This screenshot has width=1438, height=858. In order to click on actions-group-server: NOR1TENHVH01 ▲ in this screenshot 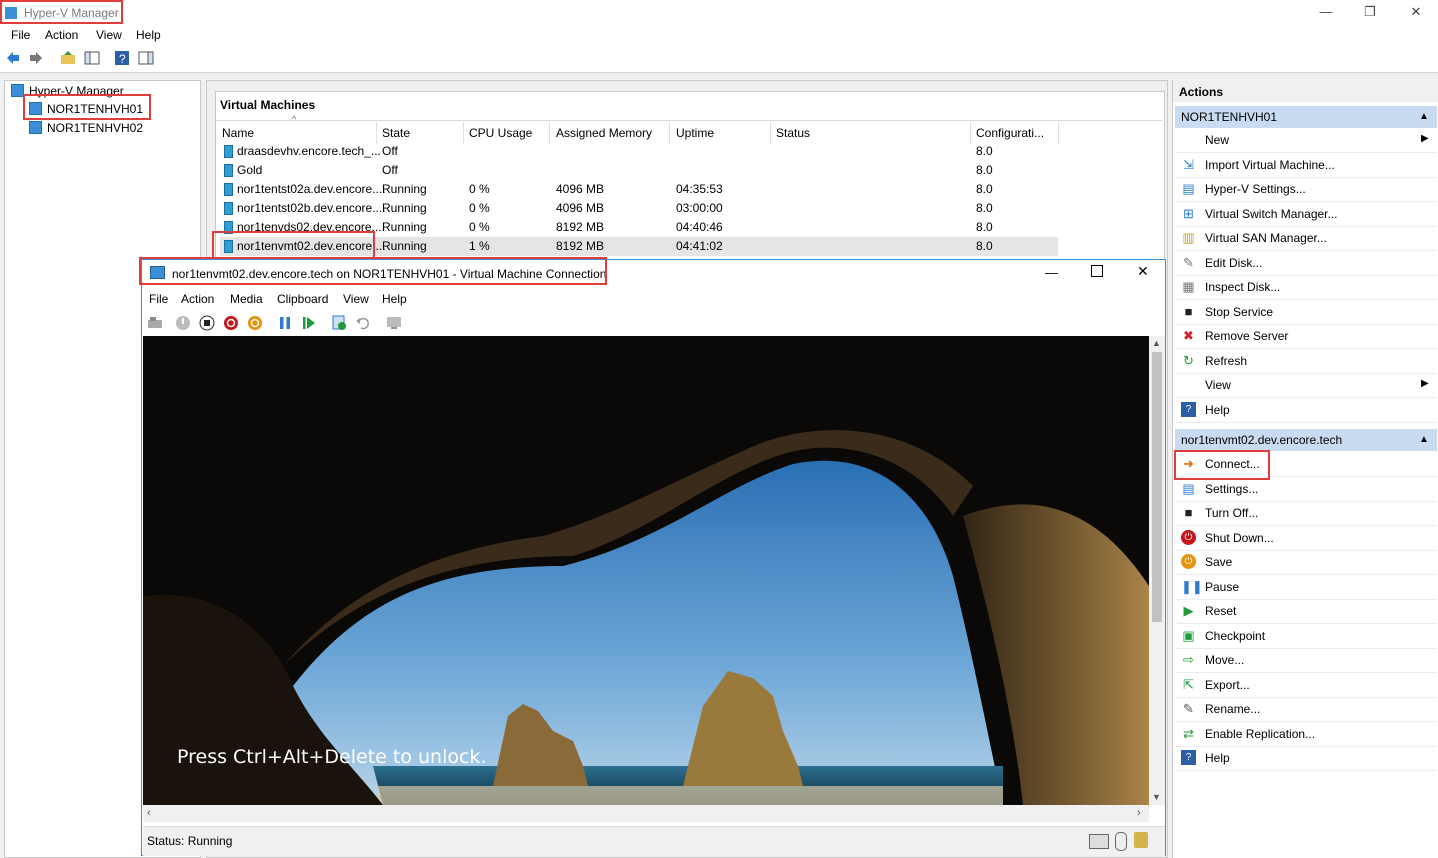, I will do `click(1306, 117)`.